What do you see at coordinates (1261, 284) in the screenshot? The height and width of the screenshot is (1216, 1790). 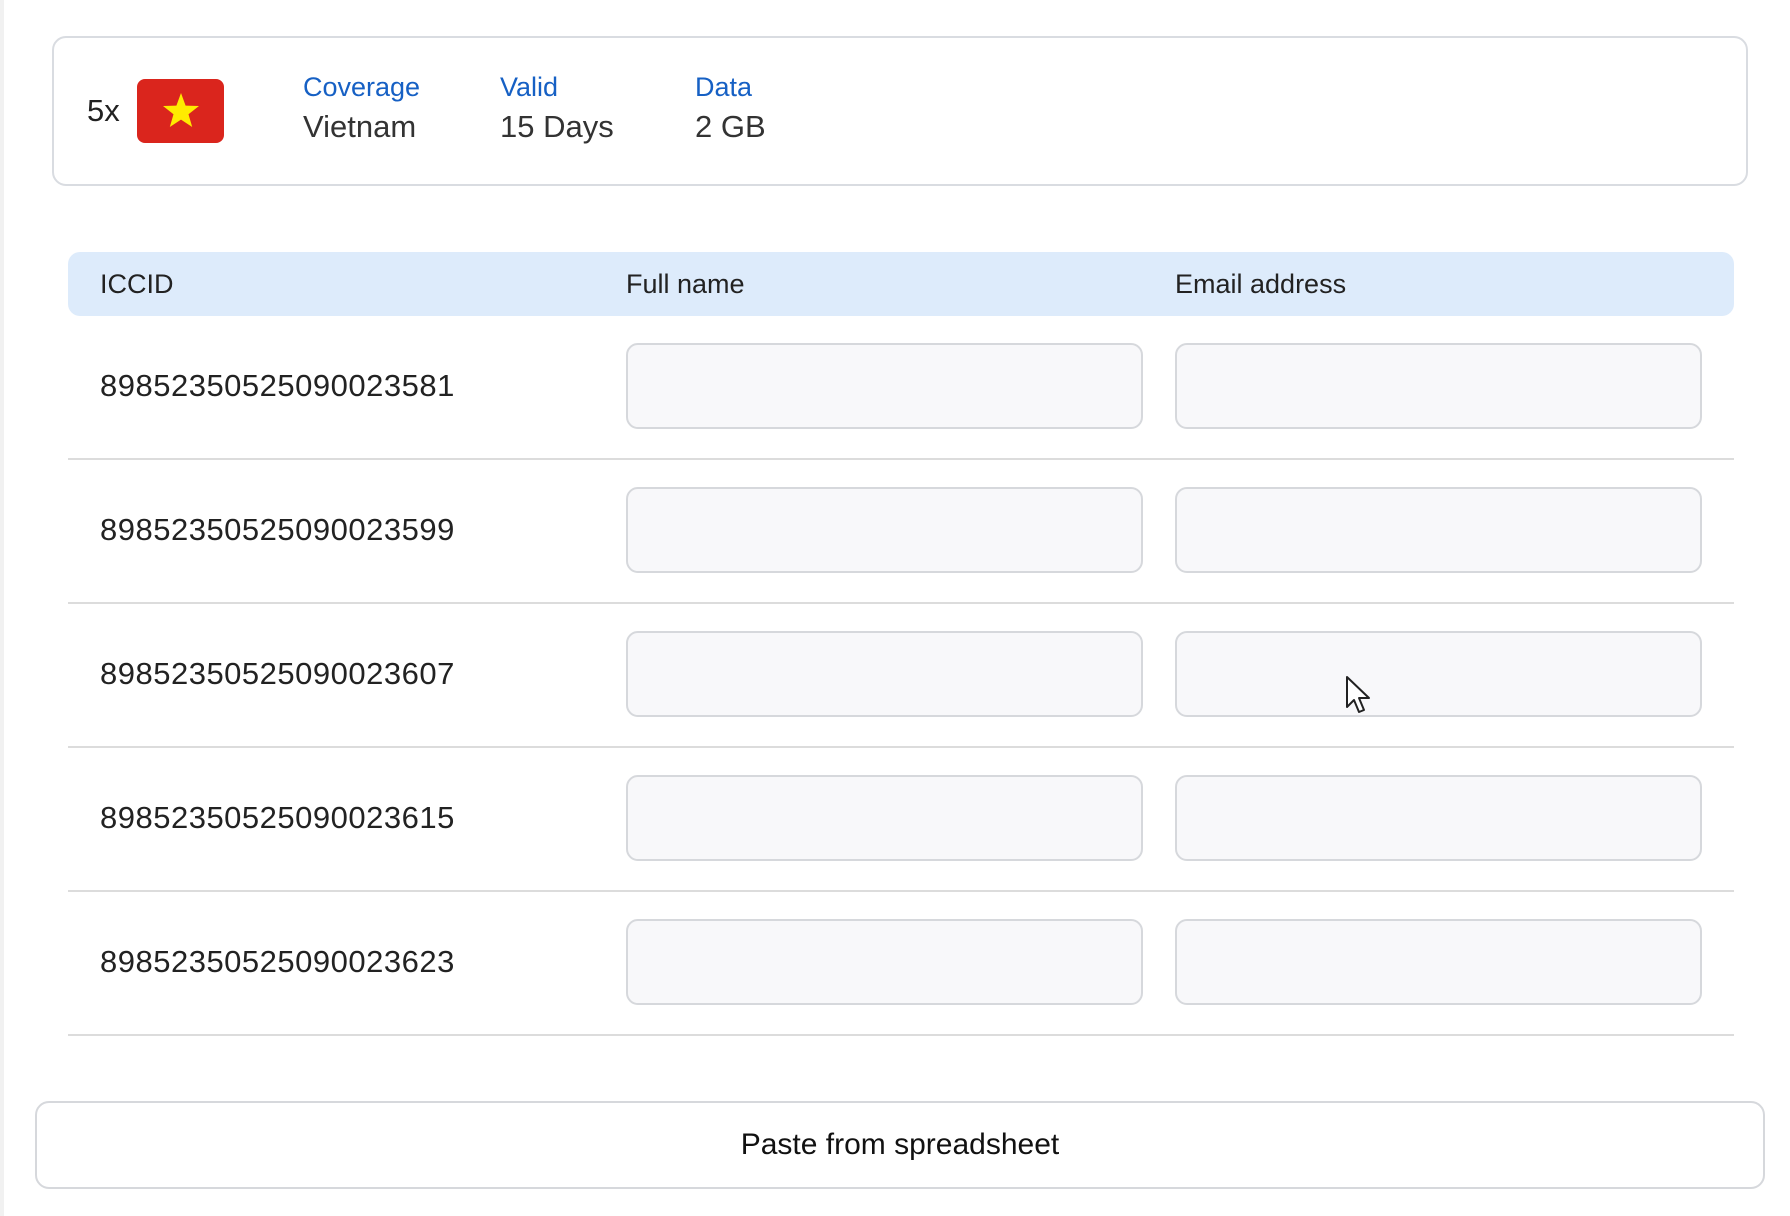 I see `column-header-email: Email address` at bounding box center [1261, 284].